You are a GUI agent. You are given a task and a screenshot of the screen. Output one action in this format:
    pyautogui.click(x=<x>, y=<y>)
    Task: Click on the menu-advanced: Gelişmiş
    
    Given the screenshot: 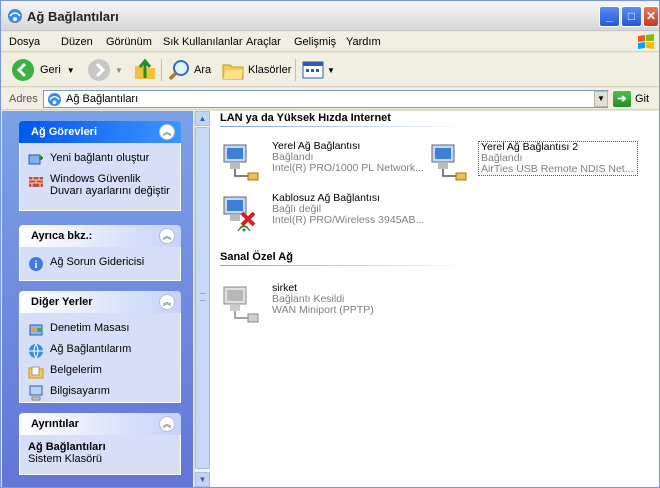 What is the action you would take?
    pyautogui.click(x=315, y=42)
    